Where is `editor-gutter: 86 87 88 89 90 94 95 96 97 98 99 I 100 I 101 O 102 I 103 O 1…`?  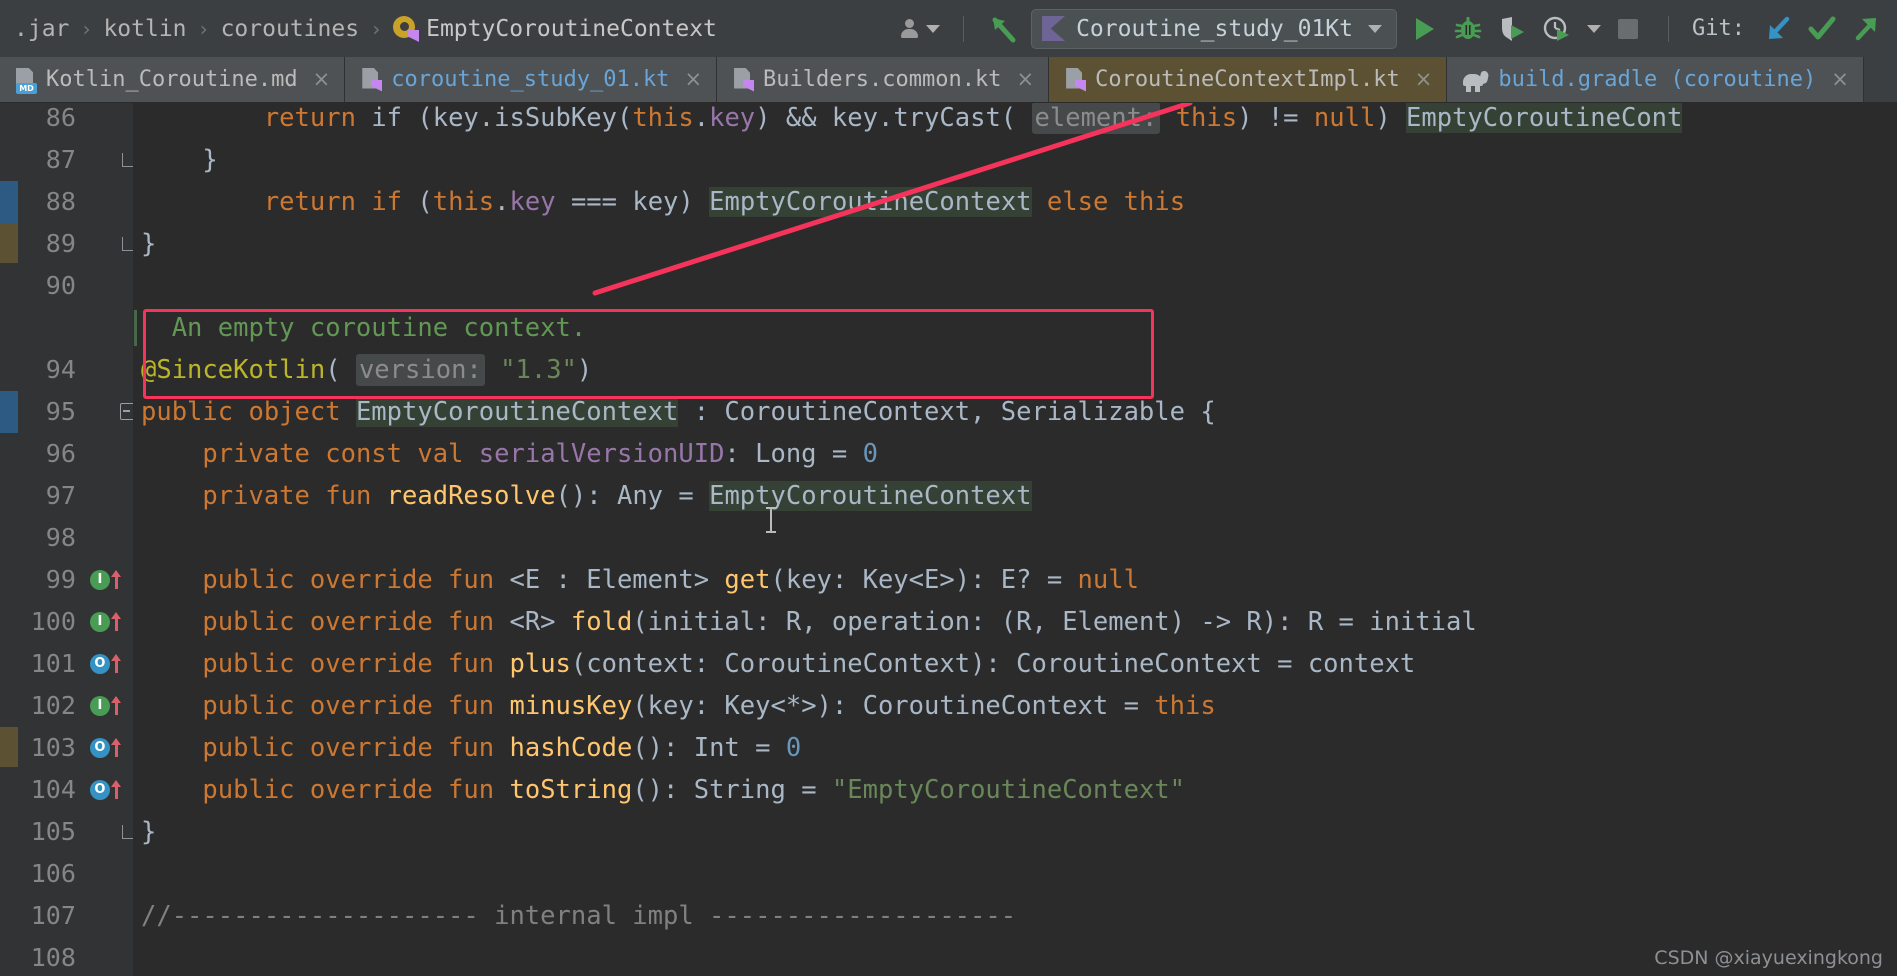 editor-gutter: 86 87 88 89 90 94 95 96 97 98 99 I 100 I 101 O 102 I 103 O 1… is located at coordinates (76, 539).